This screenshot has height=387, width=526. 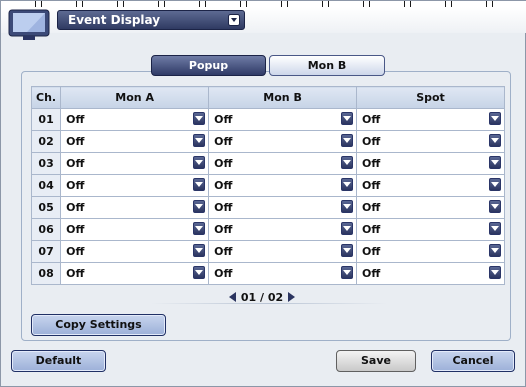 I want to click on channel-number: 06, so click(x=46, y=229).